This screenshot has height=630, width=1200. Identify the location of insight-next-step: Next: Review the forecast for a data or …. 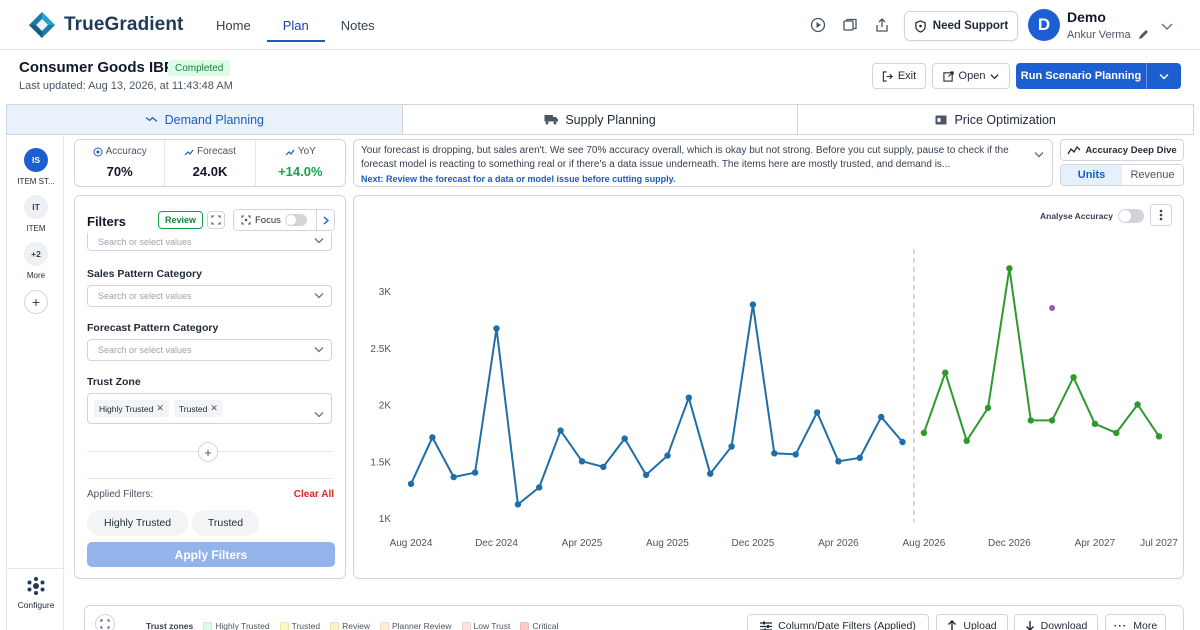
(696, 179).